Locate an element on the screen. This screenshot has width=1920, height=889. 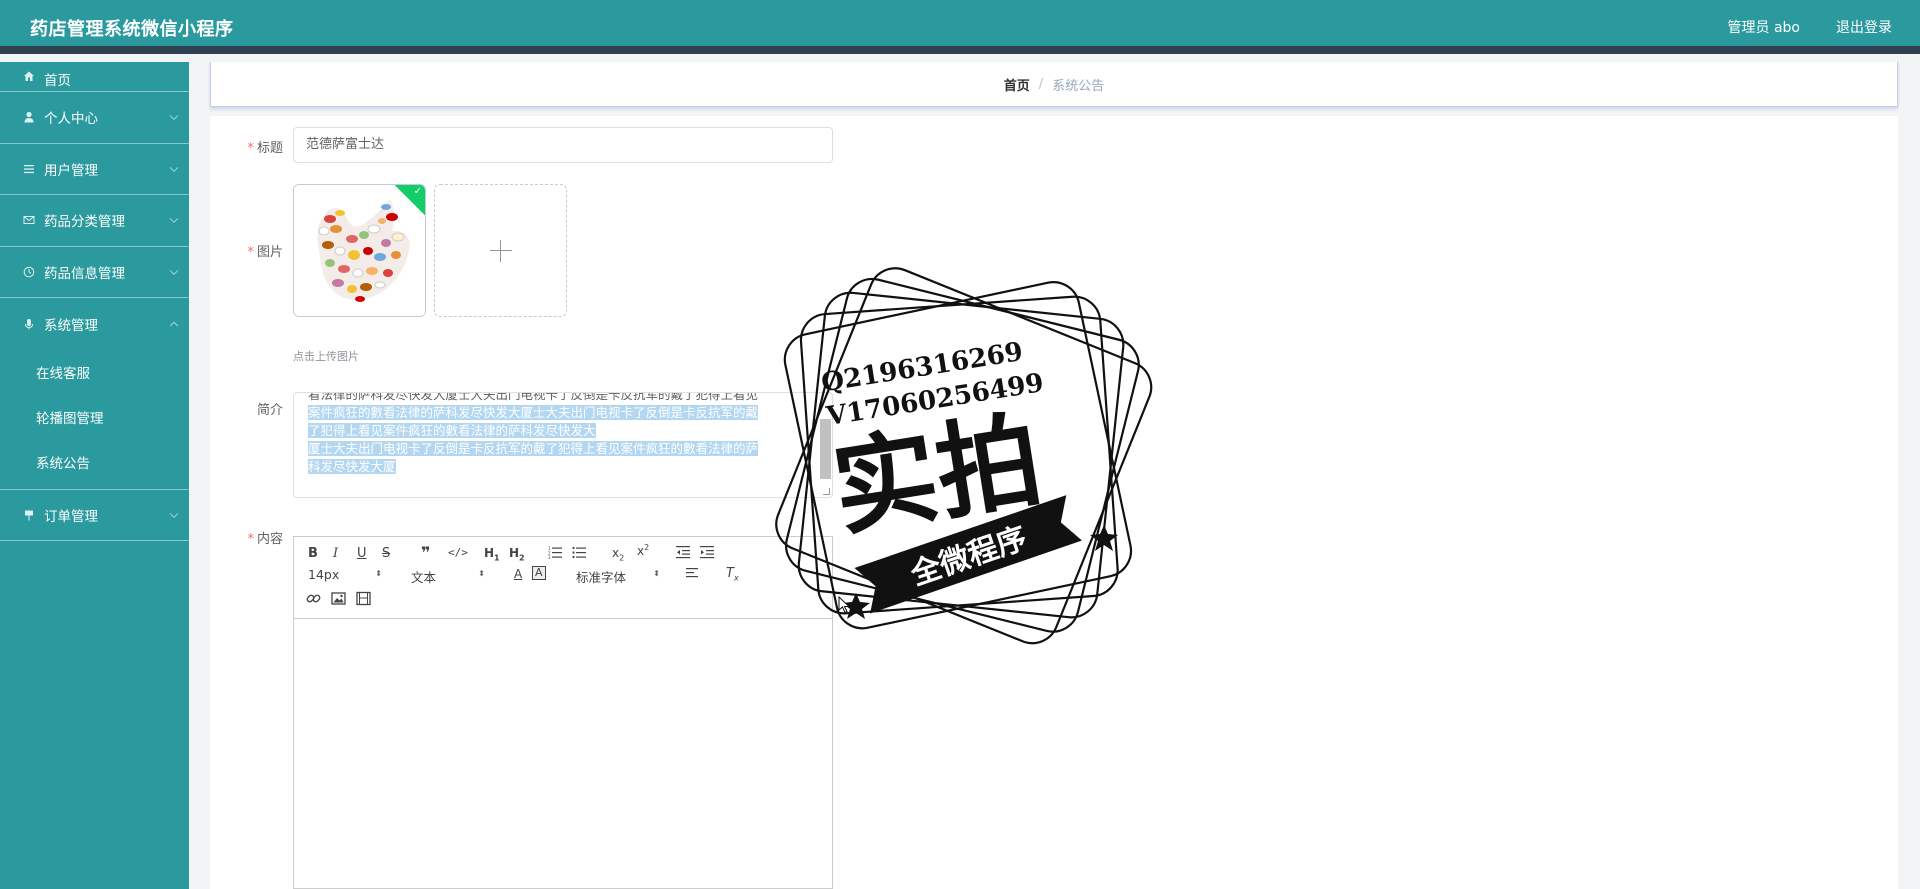
intro-line: 案件疯狂的數看法律的萨科发尽快发大厦士大夫出门电视卡了反倒是卡反抗军的戴 is located at coordinates (533, 412).